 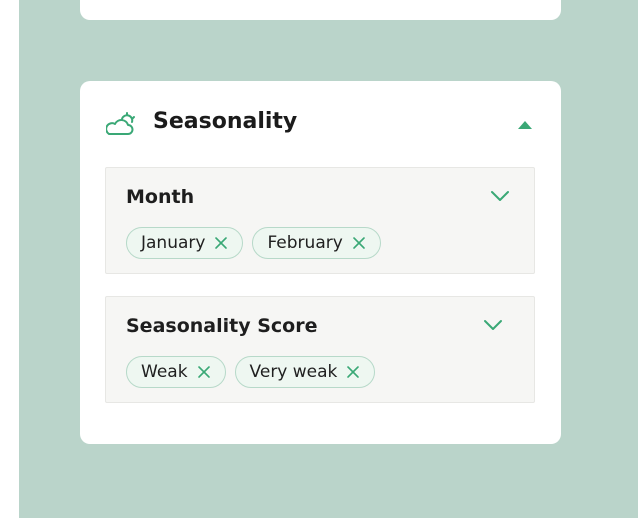 I want to click on section-title: Seasonality, so click(x=225, y=121).